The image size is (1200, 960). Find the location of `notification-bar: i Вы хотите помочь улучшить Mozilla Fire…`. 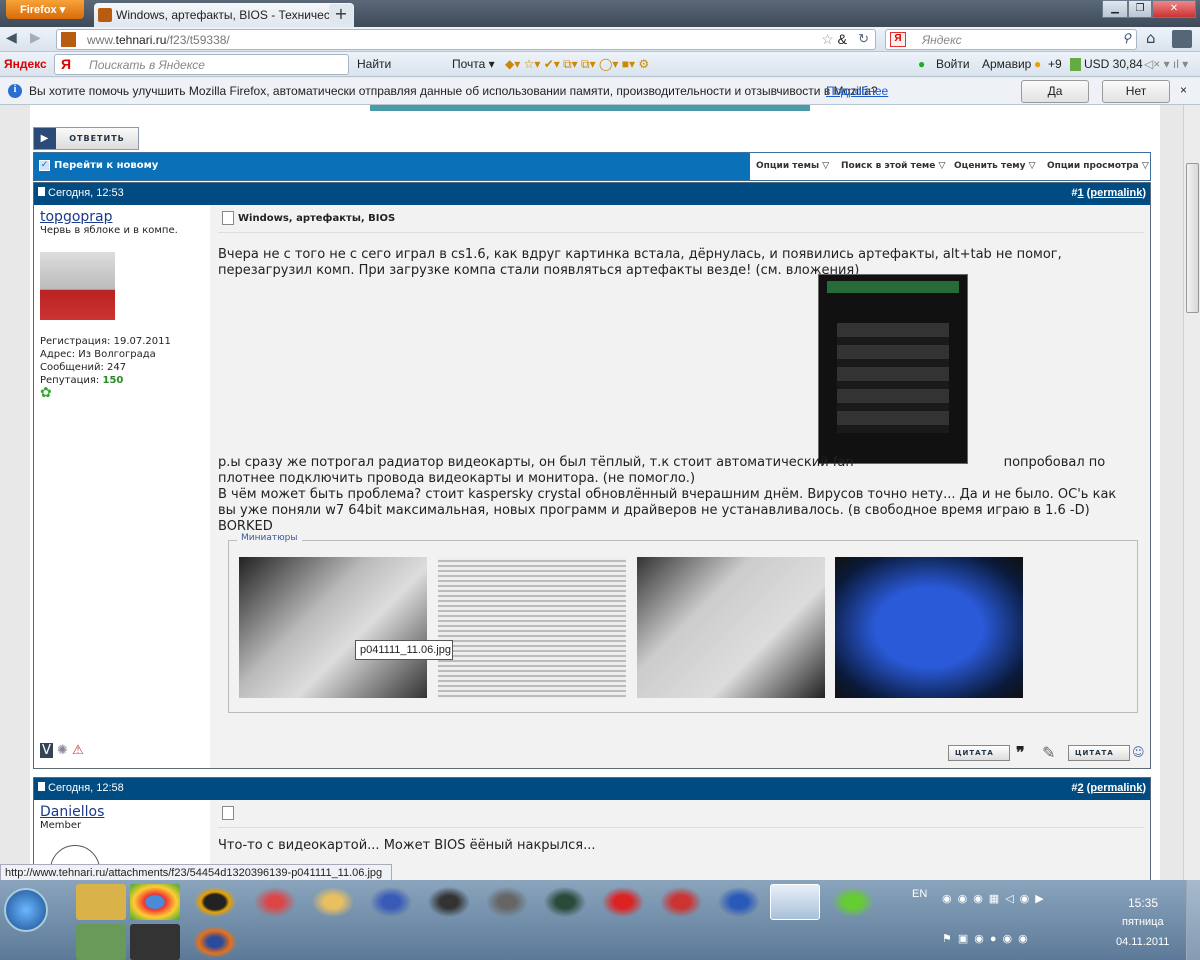

notification-bar: i Вы хотите помочь улучшить Mozilla Fire… is located at coordinates (600, 91).